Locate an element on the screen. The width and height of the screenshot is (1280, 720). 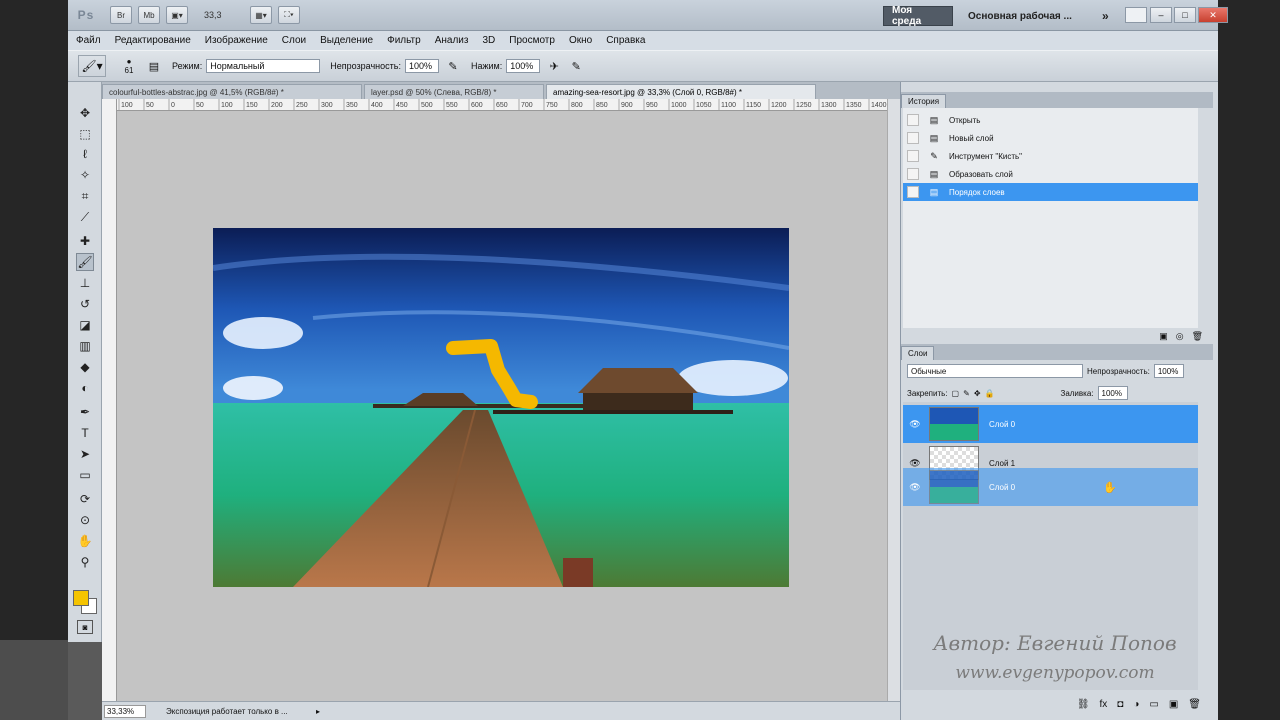
history-item: ▤ Открыть is located at coordinates (1050, 120).